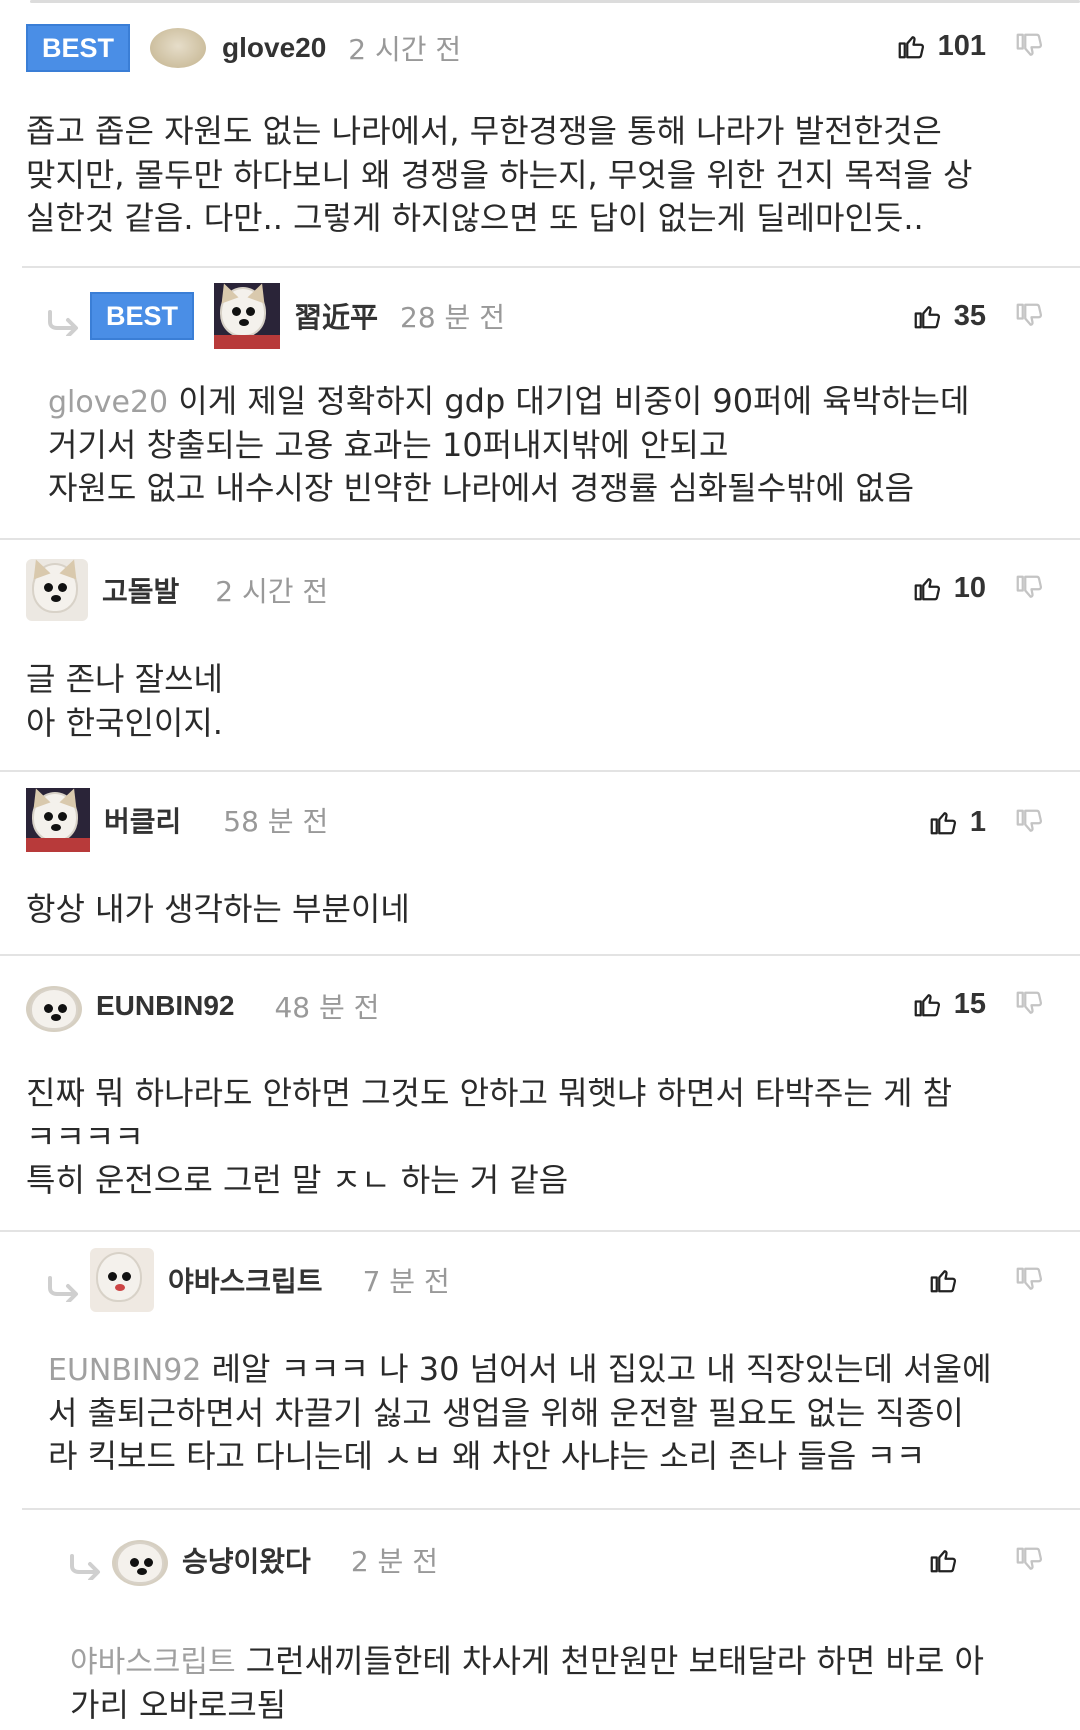  Describe the element at coordinates (245, 1280) in the screenshot. I see `username: 야바스크립트` at that location.